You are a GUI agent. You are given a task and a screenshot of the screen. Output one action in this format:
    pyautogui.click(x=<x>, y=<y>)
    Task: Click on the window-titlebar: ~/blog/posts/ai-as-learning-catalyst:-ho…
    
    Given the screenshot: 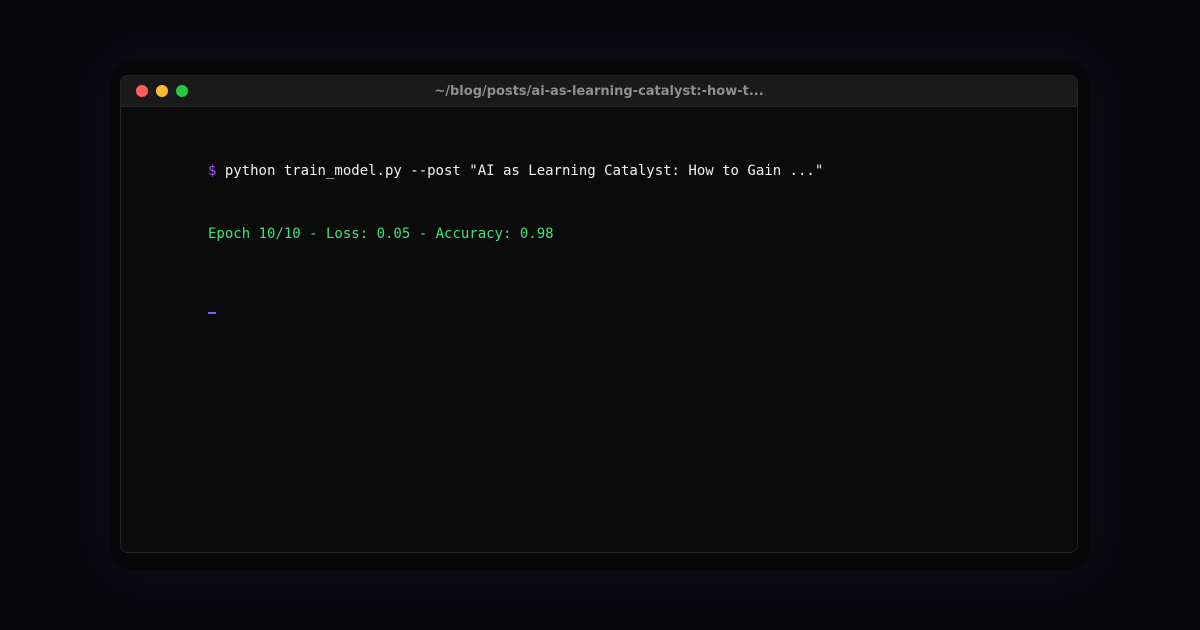 What is the action you would take?
    pyautogui.click(x=599, y=91)
    